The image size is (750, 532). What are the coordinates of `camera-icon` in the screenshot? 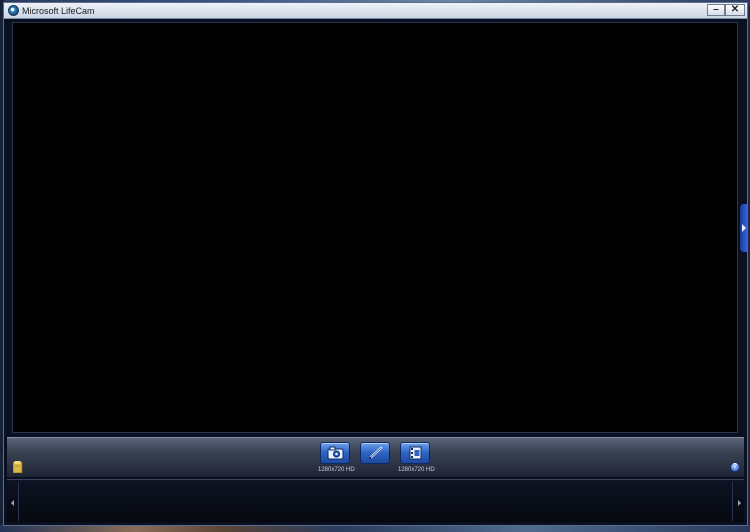 It's located at (335, 453).